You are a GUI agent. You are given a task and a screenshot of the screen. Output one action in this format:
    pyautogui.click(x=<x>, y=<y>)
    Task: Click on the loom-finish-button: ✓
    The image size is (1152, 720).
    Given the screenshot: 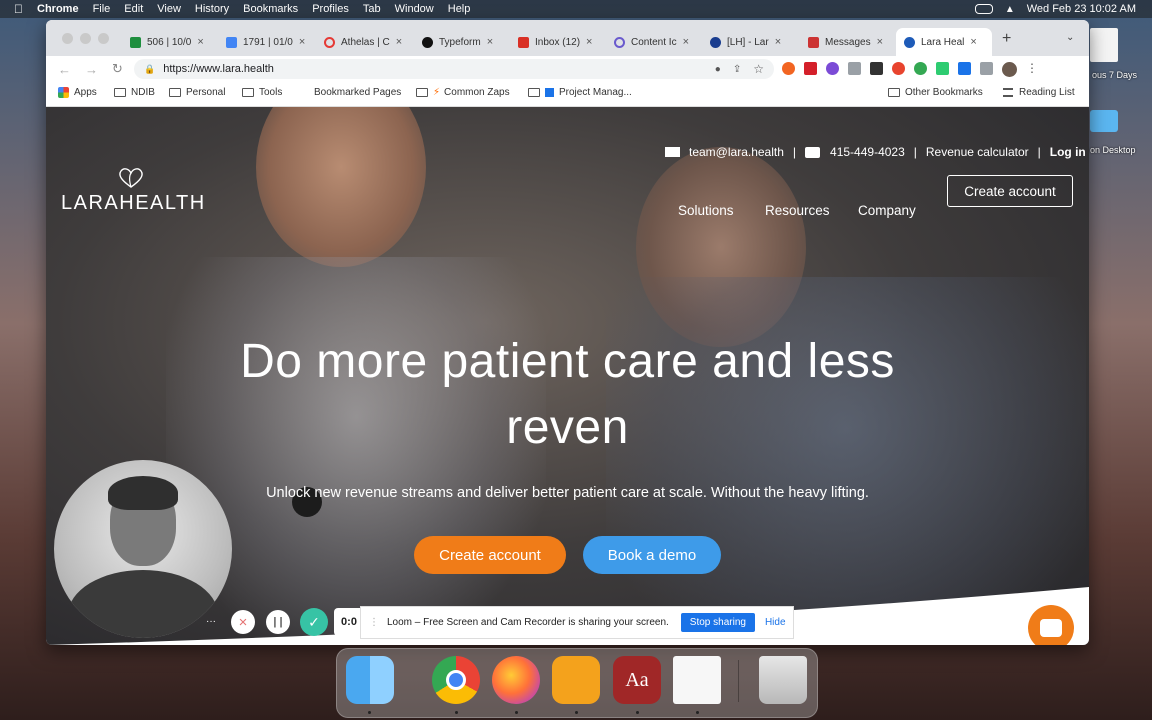 What is the action you would take?
    pyautogui.click(x=314, y=622)
    